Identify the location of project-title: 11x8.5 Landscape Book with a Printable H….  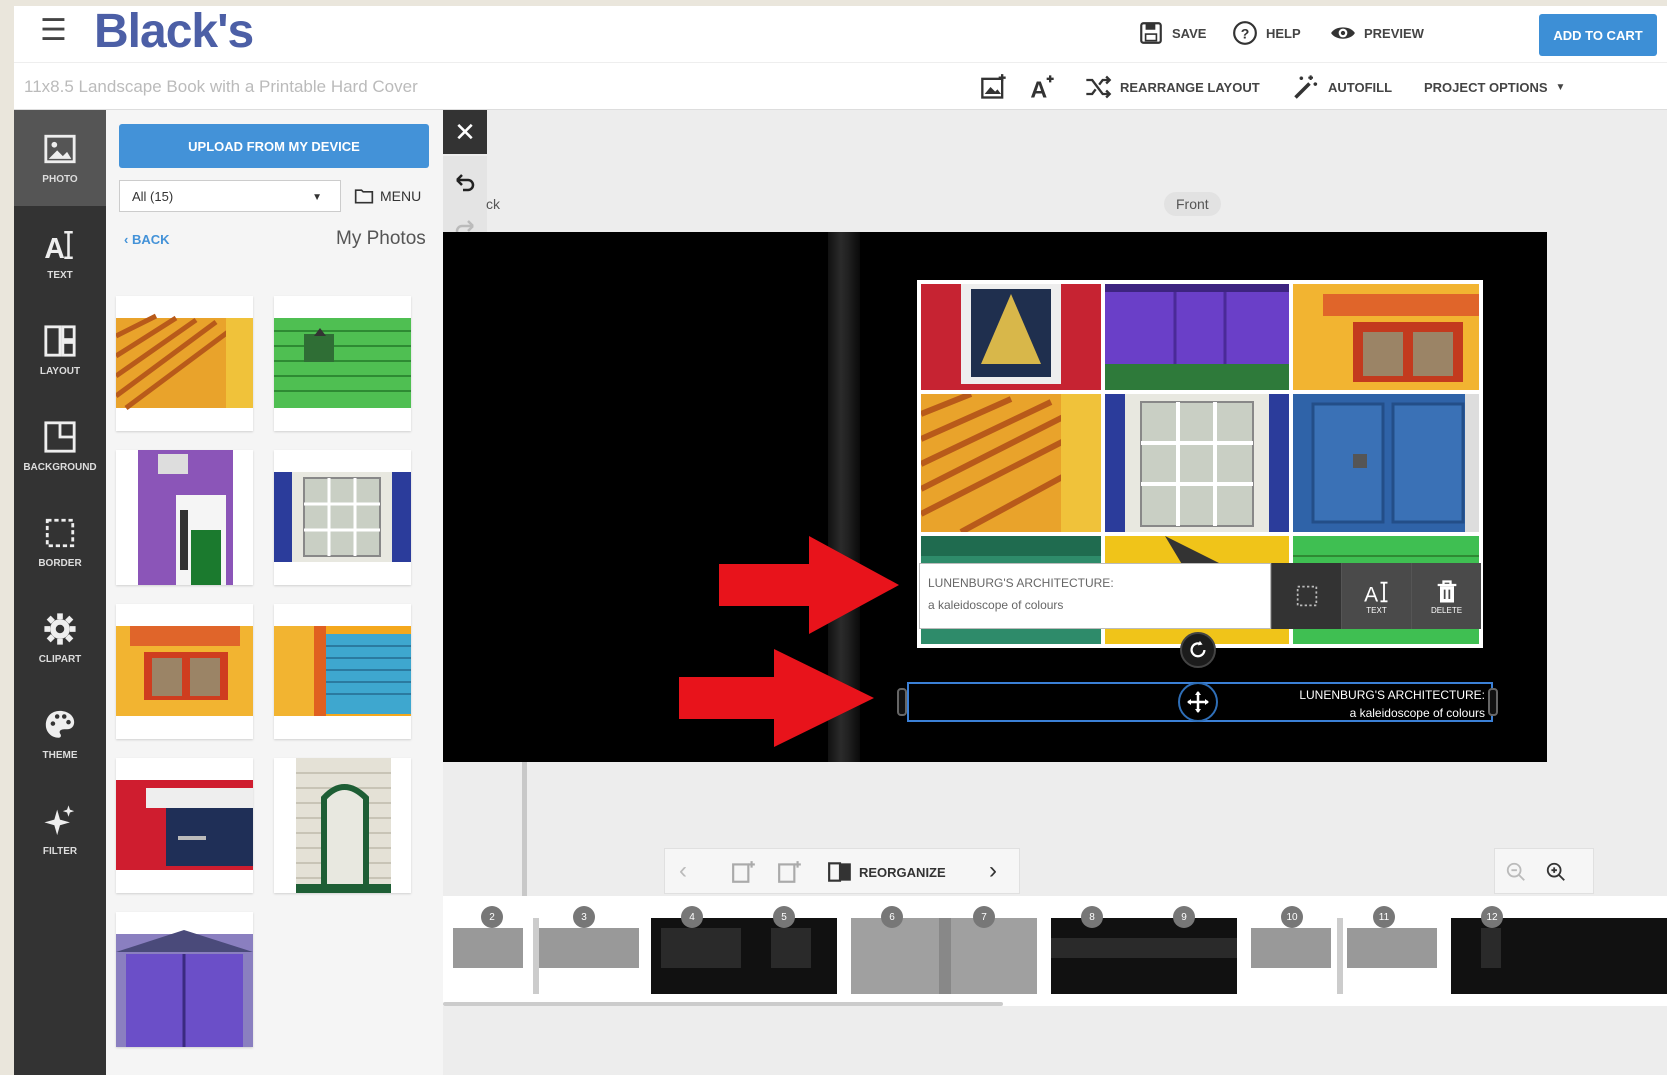
(221, 86).